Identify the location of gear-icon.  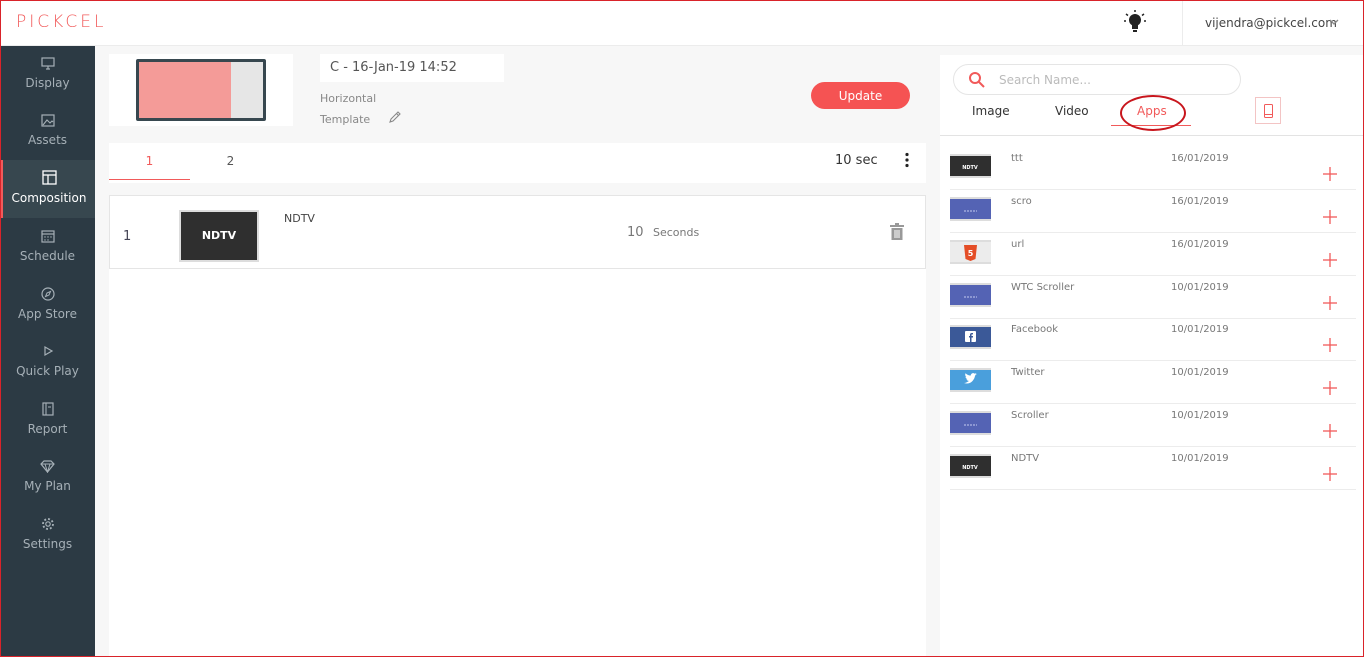
(47, 524).